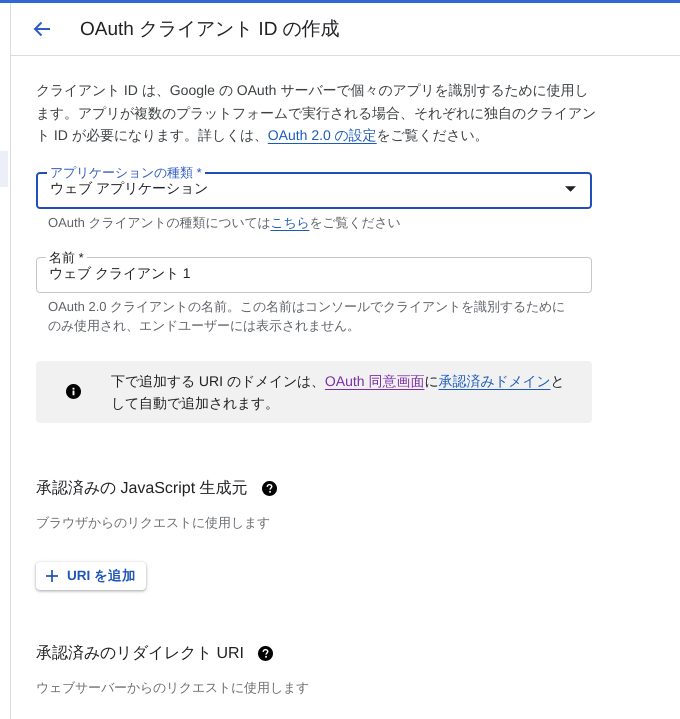 The height and width of the screenshot is (719, 680). What do you see at coordinates (66, 257) in the screenshot?
I see `field-label: 名前 *` at bounding box center [66, 257].